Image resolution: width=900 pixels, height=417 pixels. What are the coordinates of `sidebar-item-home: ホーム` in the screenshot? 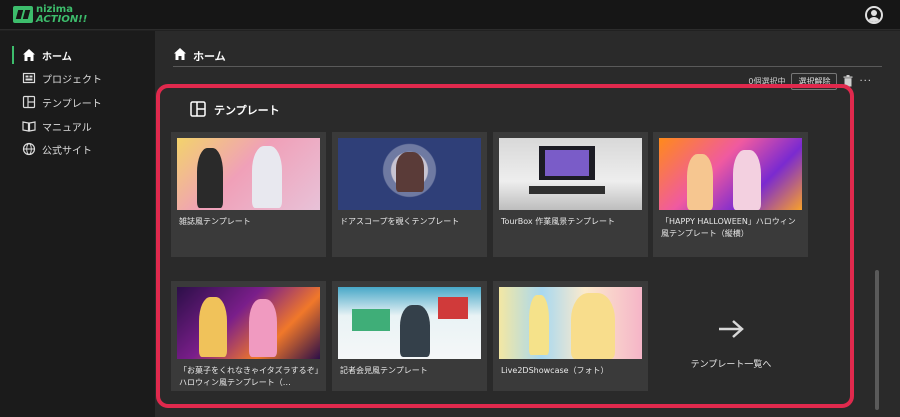 It's located at (42, 55).